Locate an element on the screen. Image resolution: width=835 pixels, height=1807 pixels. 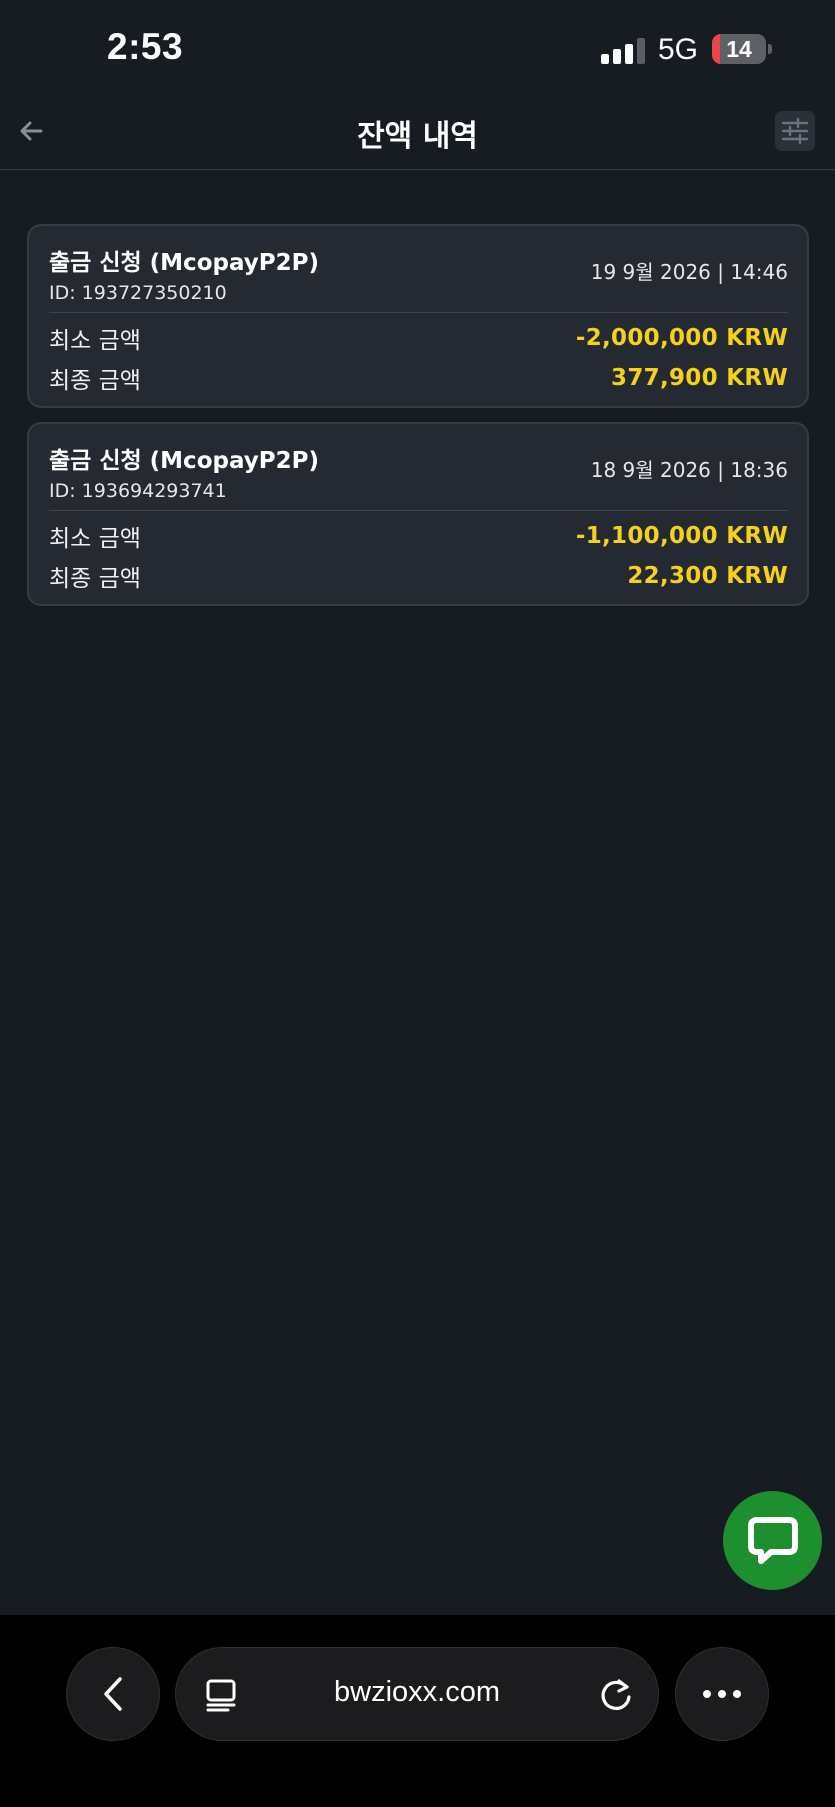
transaction-id: ID: 193694293741 is located at coordinates (138, 491).